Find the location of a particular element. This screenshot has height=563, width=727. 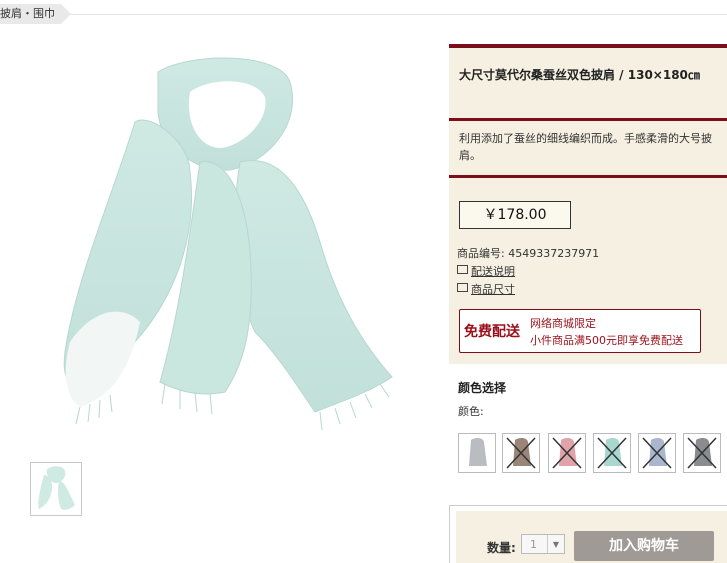

product-sku: 商品编号: 4549337237971 is located at coordinates (528, 253).